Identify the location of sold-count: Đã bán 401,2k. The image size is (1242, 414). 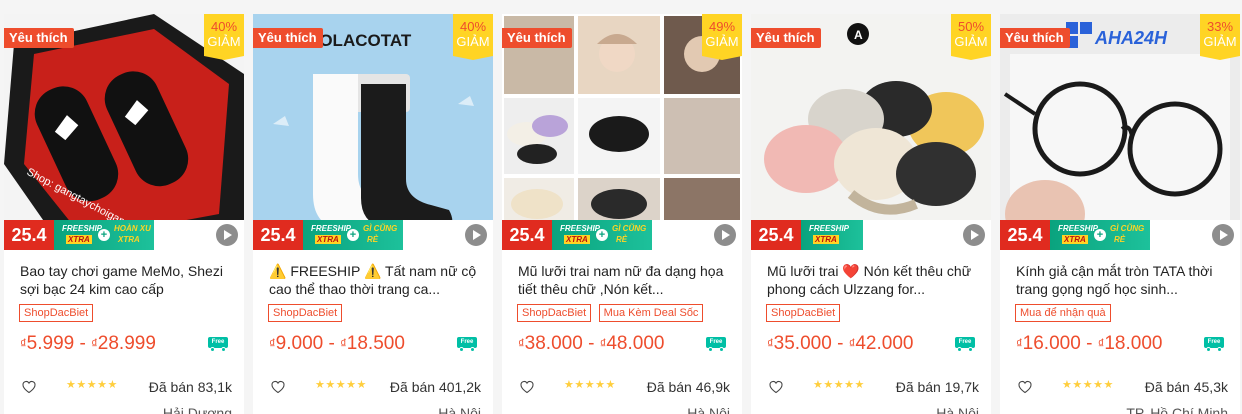
(435, 387).